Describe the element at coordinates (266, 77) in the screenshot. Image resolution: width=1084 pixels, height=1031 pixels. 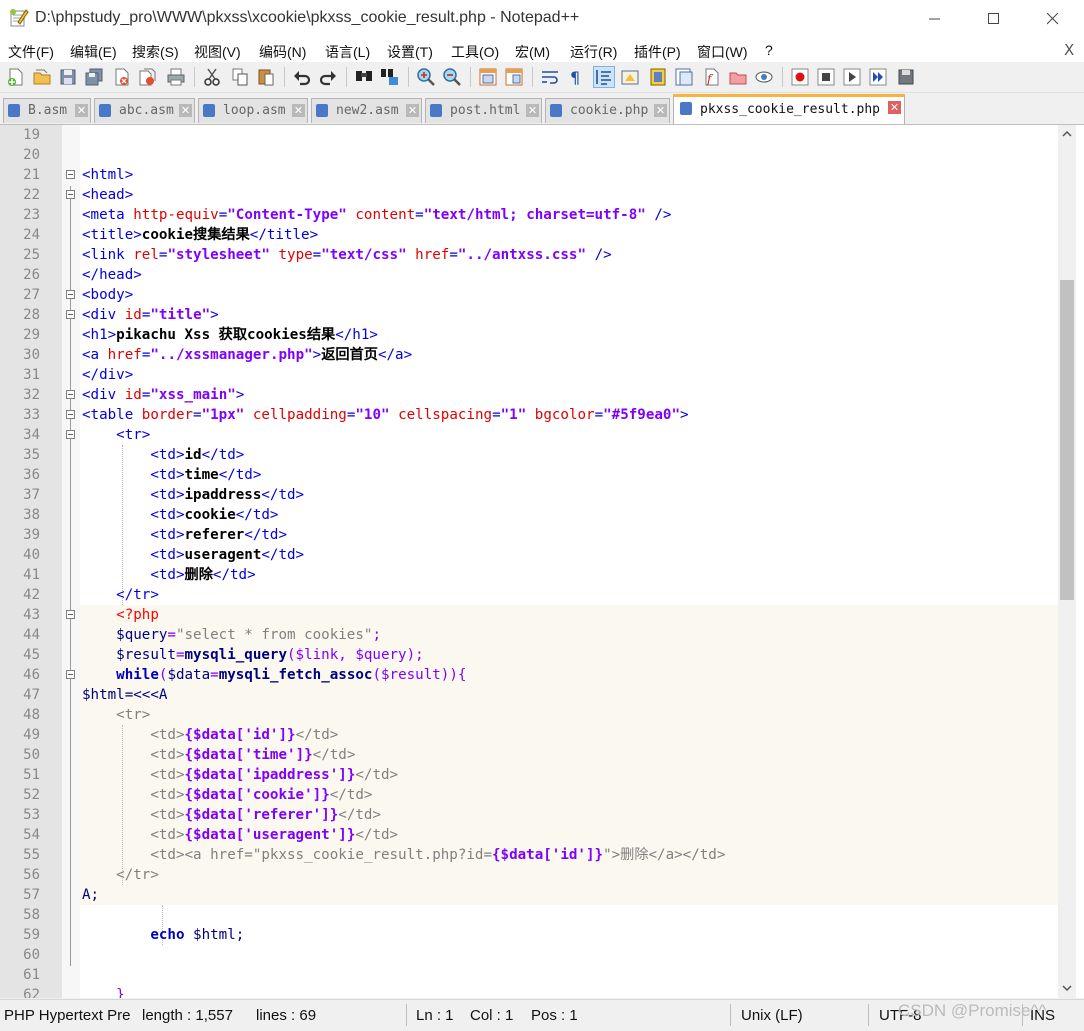
I see `paste-icon` at that location.